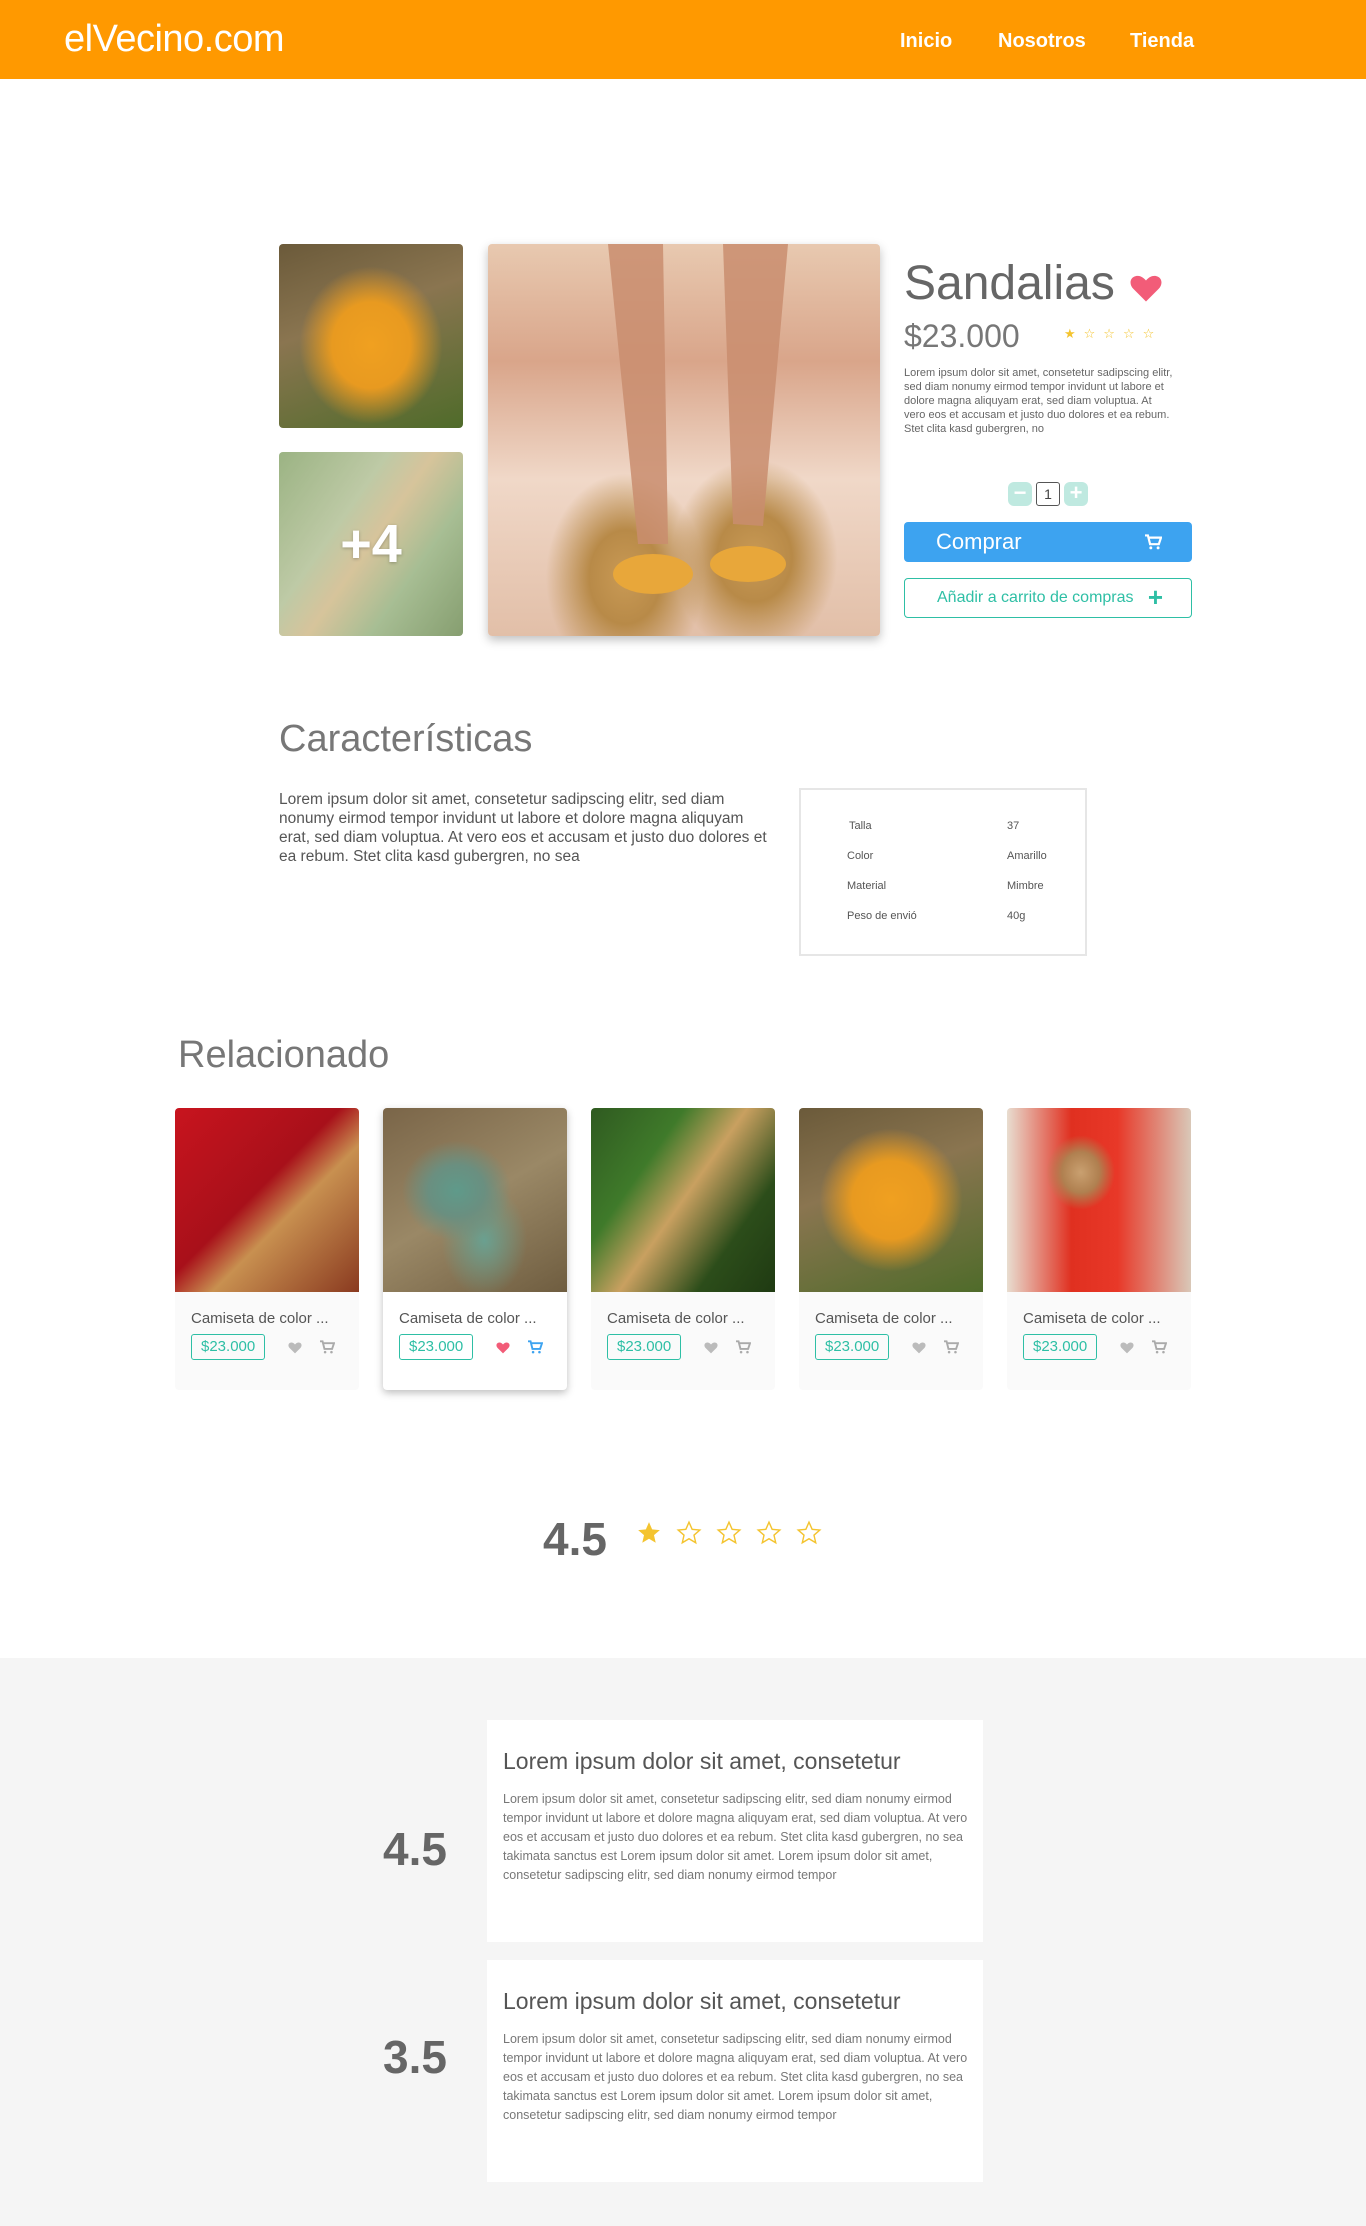  Describe the element at coordinates (867, 886) in the screenshot. I see `spec-key: Material` at that location.